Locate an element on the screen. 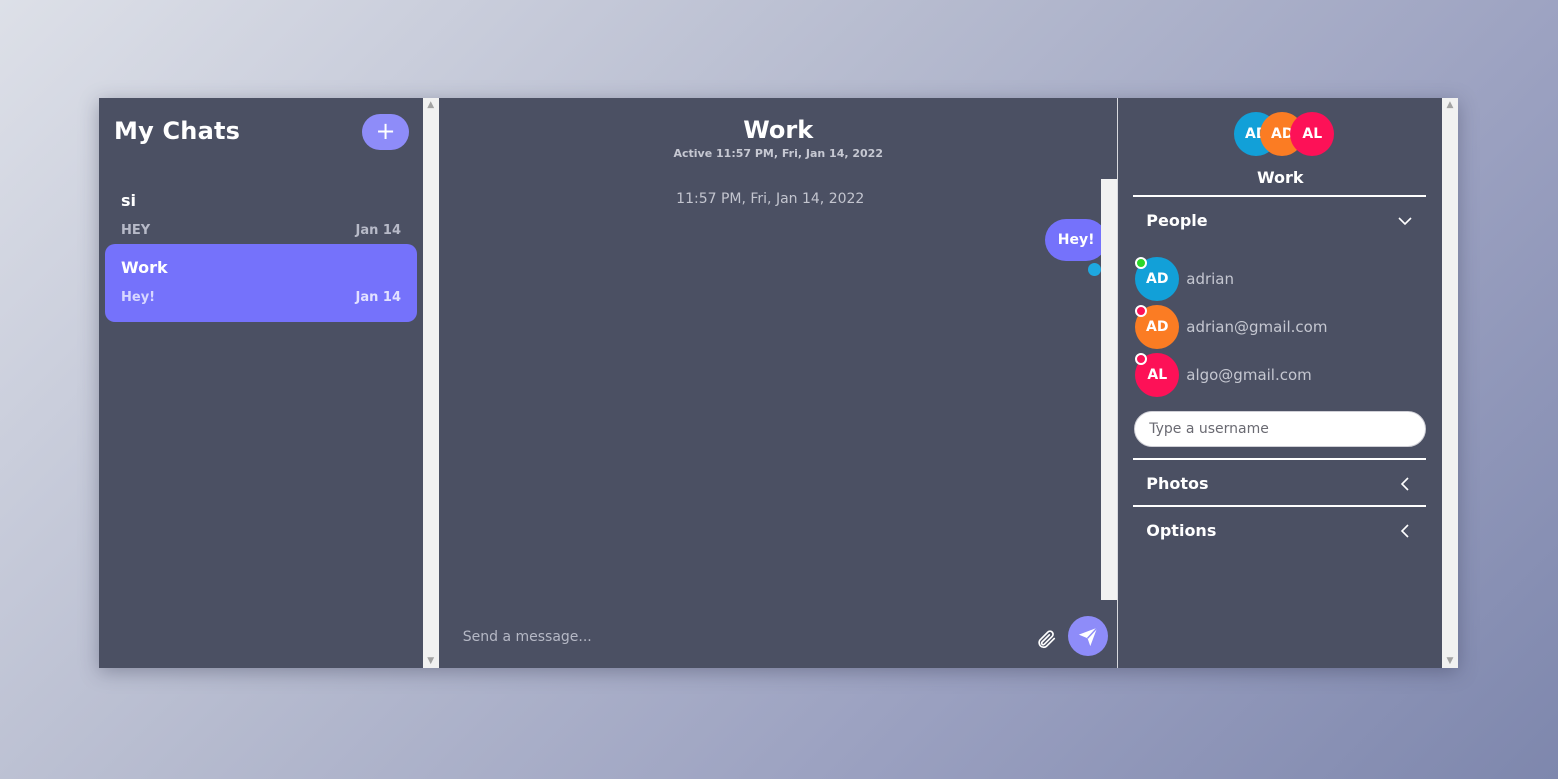 The width and height of the screenshot is (1558, 779). chat-name: Work is located at coordinates (144, 267).